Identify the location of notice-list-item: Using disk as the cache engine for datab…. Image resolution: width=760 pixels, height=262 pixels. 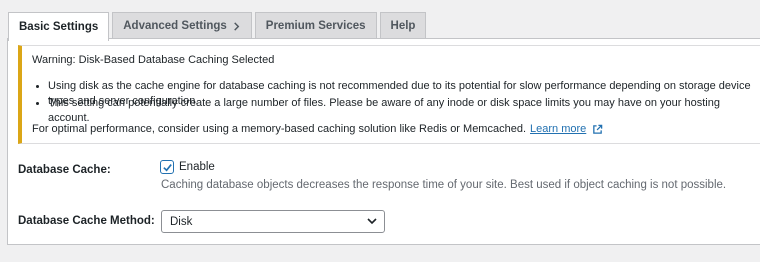
(396, 93).